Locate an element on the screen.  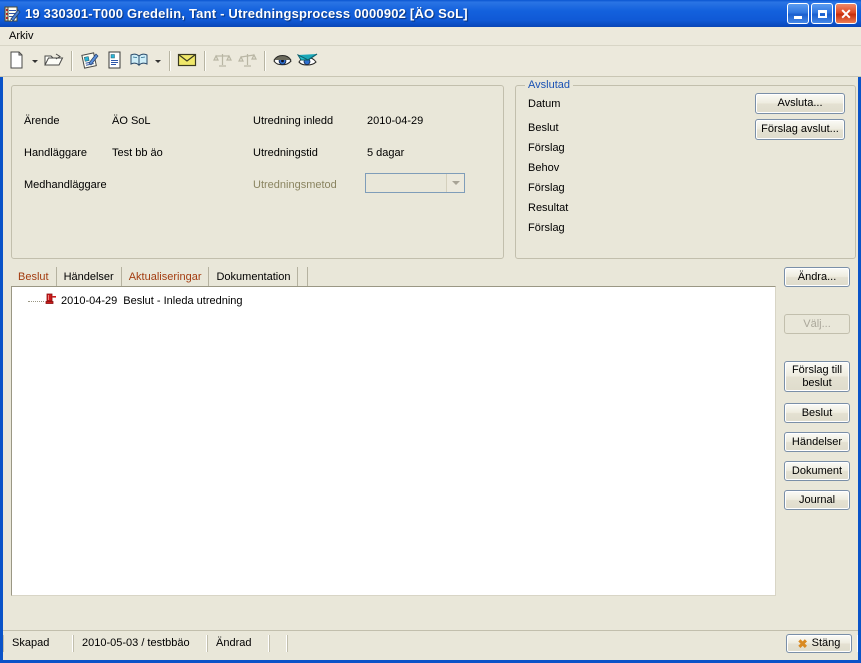
new-document-icon is located at coordinates (16, 61).